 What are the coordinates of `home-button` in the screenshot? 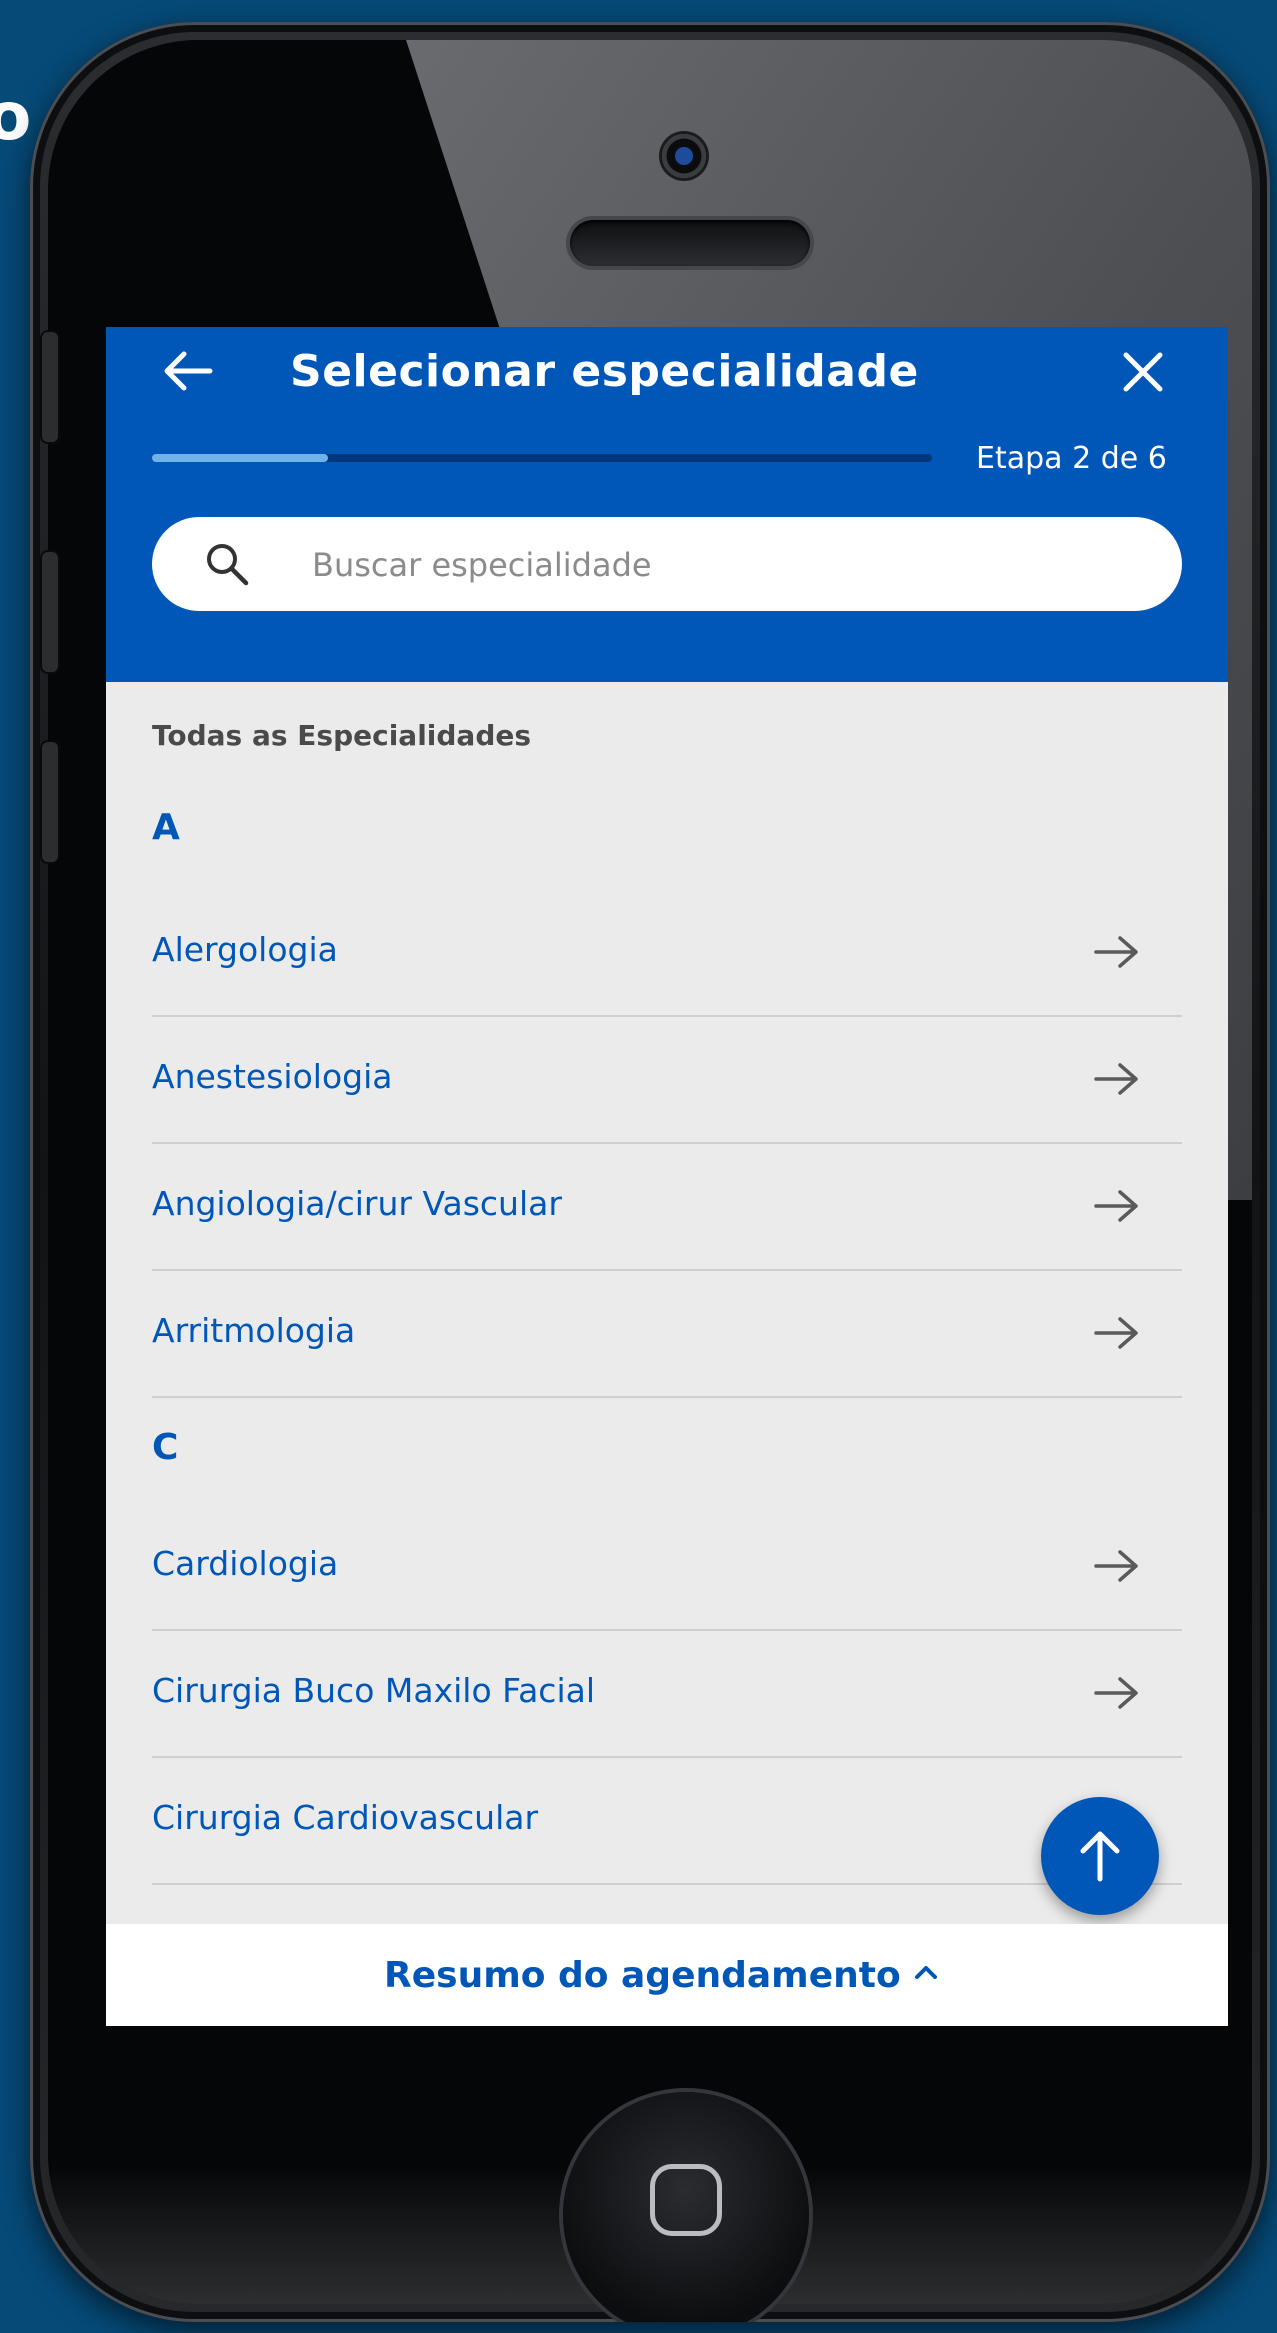 It's located at (686, 2207).